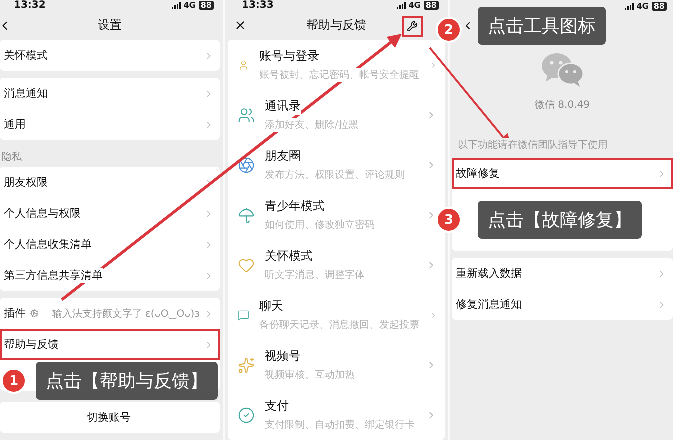 The height and width of the screenshot is (440, 673). Describe the element at coordinates (246, 215) in the screenshot. I see `umbrella-icon` at that location.